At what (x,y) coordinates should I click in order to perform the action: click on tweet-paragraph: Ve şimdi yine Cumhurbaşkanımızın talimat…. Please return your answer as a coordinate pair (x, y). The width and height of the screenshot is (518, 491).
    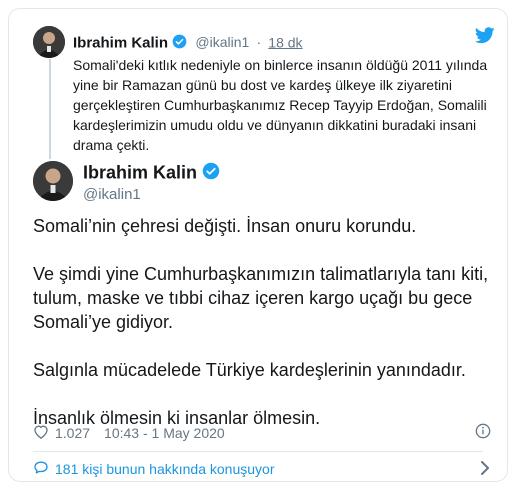
    Looking at the image, I should click on (261, 298).